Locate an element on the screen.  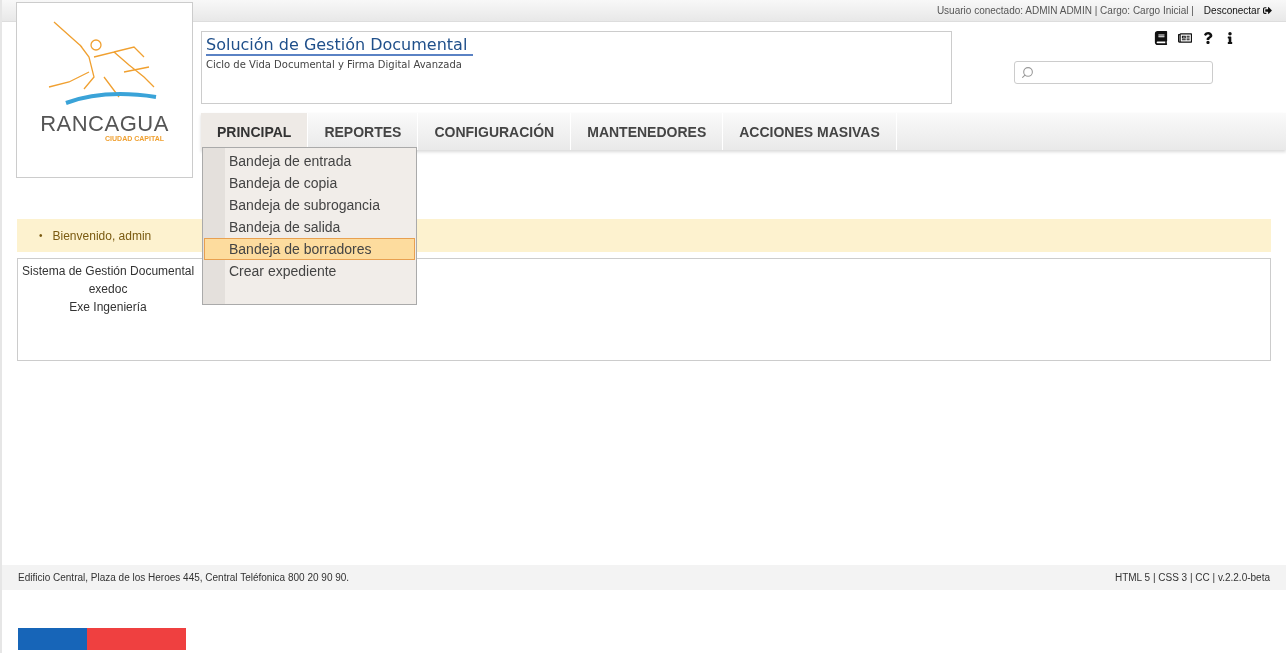
logo-name: RANCAGUA is located at coordinates (104, 124).